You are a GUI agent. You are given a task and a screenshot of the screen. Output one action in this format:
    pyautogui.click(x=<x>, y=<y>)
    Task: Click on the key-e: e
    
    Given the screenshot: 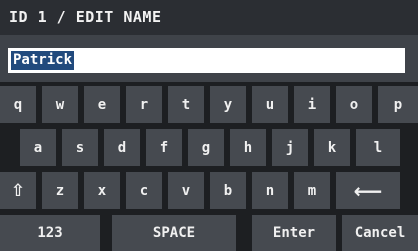 What is the action you would take?
    pyautogui.click(x=102, y=104)
    